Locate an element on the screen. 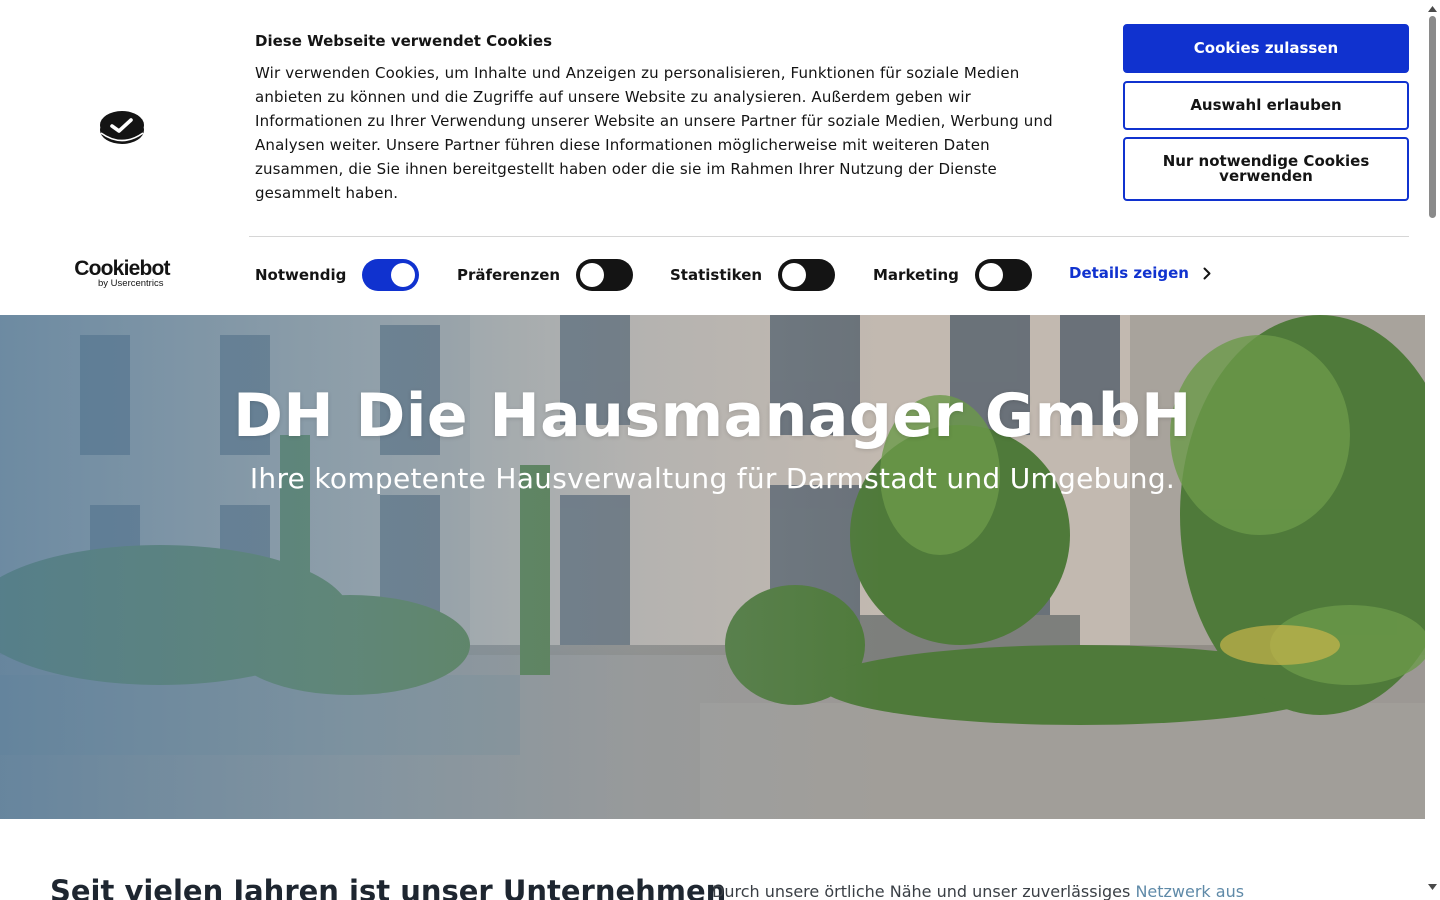 This screenshot has height=900, width=1440. triangle-up-icon is located at coordinates (1432, 9).